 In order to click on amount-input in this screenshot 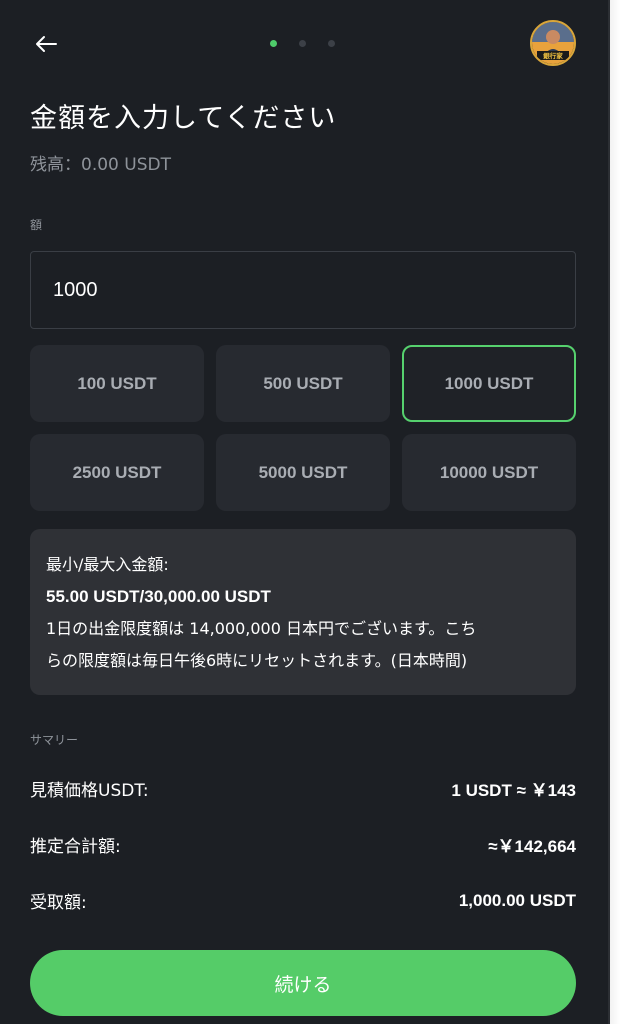, I will do `click(303, 290)`.